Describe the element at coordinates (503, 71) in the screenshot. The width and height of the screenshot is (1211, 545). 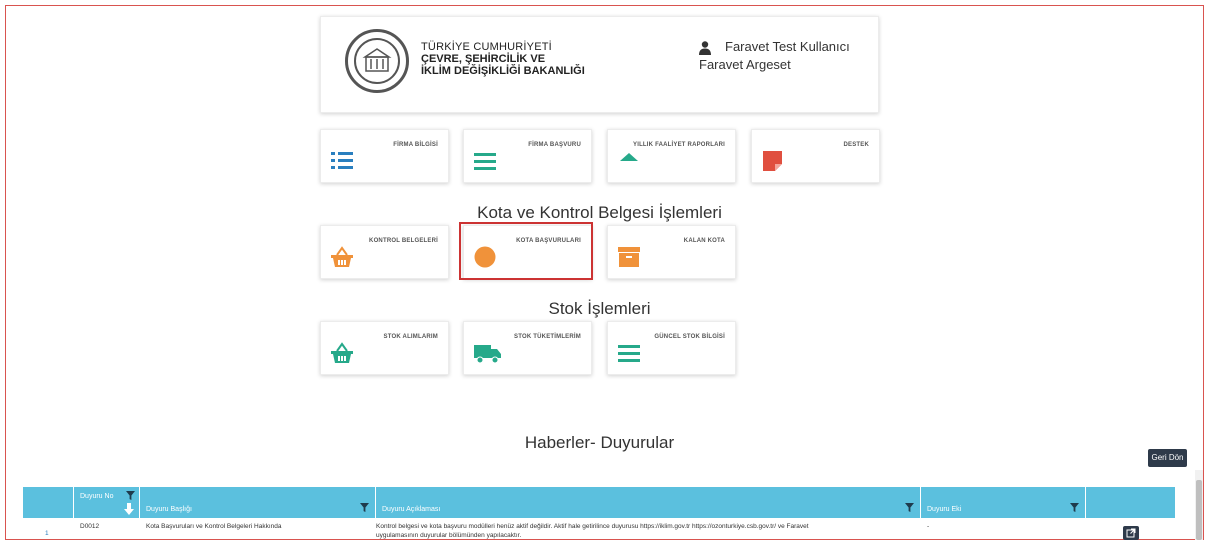
I see `ministry-line-3: İKLİM DEĞİŞİKLİĞİ BAKANLIĞI` at that location.